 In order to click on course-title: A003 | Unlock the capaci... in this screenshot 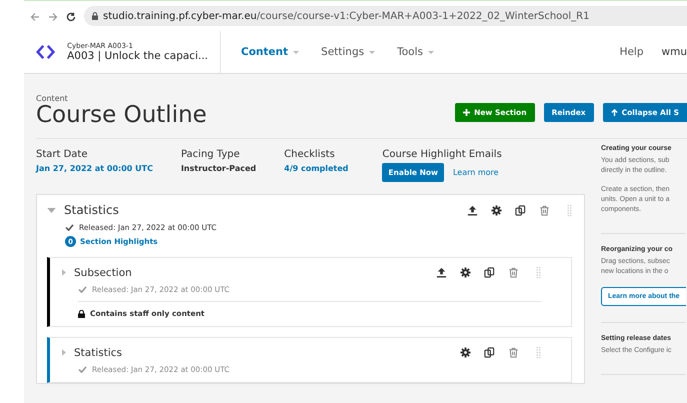, I will do `click(137, 56)`.